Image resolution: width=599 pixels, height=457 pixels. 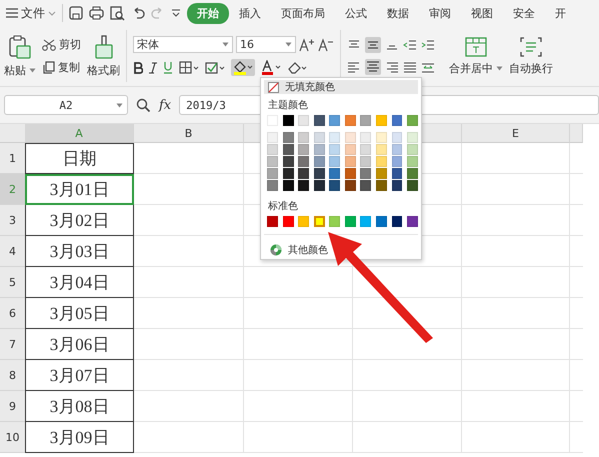 I want to click on table-cell: 3月06日, so click(x=79, y=344).